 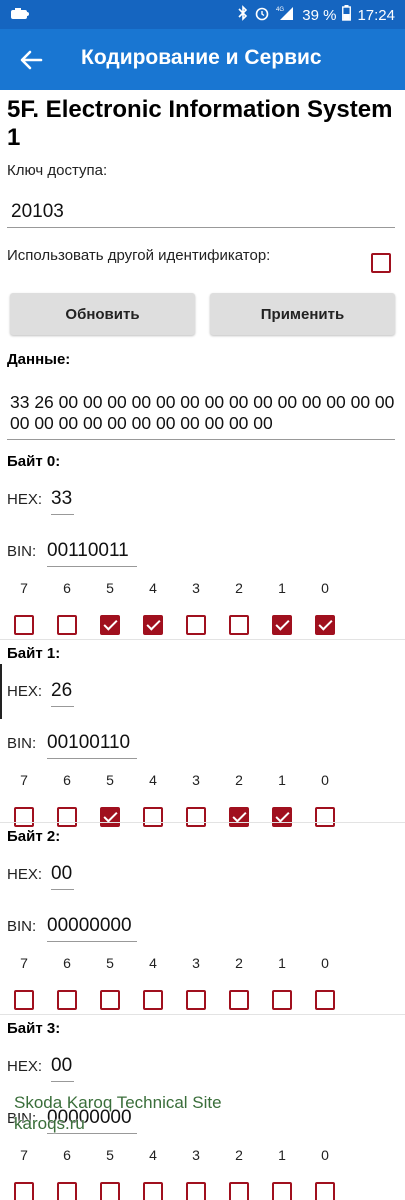 I want to click on app-bar: Кодирование и Сервис, so click(x=202, y=59).